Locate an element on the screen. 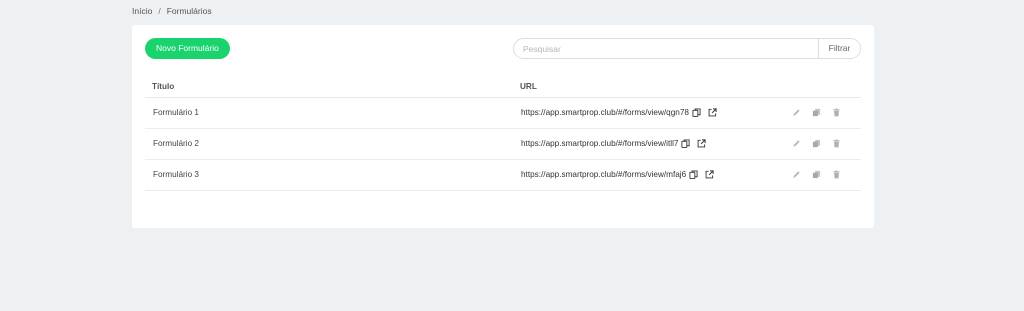 The image size is (1024, 311). column-header-actions is located at coordinates (813, 87).